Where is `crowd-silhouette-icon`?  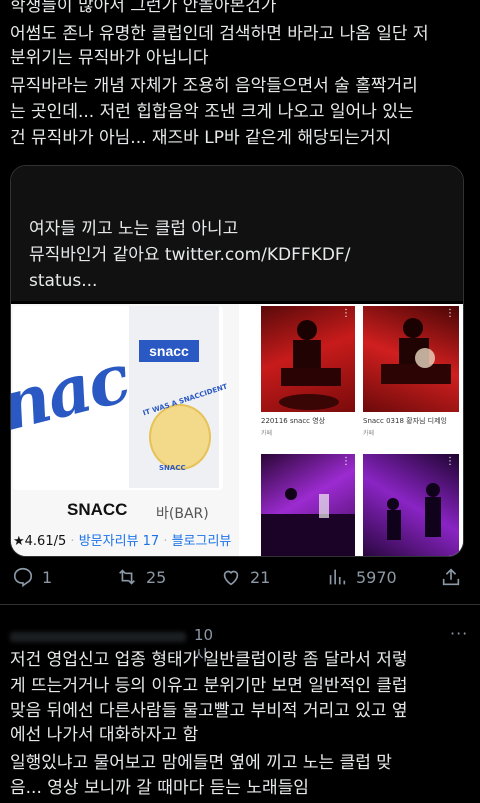 crowd-silhouette-icon is located at coordinates (414, 511).